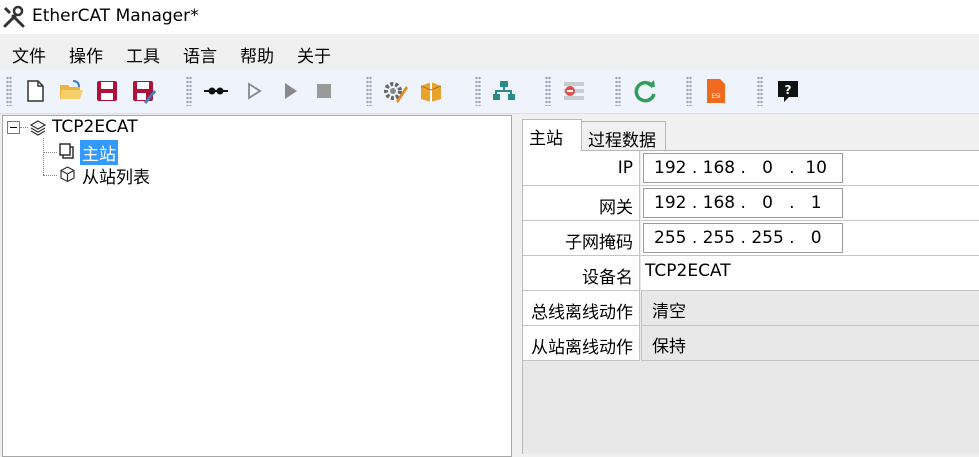  I want to click on title-bar: EtherCAT Manager*, so click(489, 17).